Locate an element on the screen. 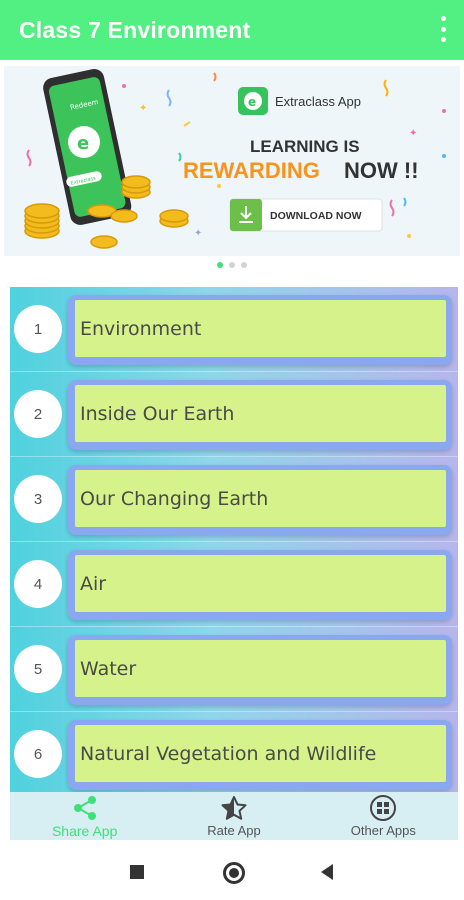 Image resolution: width=464 pixels, height=900 pixels. grid-apps-icon is located at coordinates (383, 808).